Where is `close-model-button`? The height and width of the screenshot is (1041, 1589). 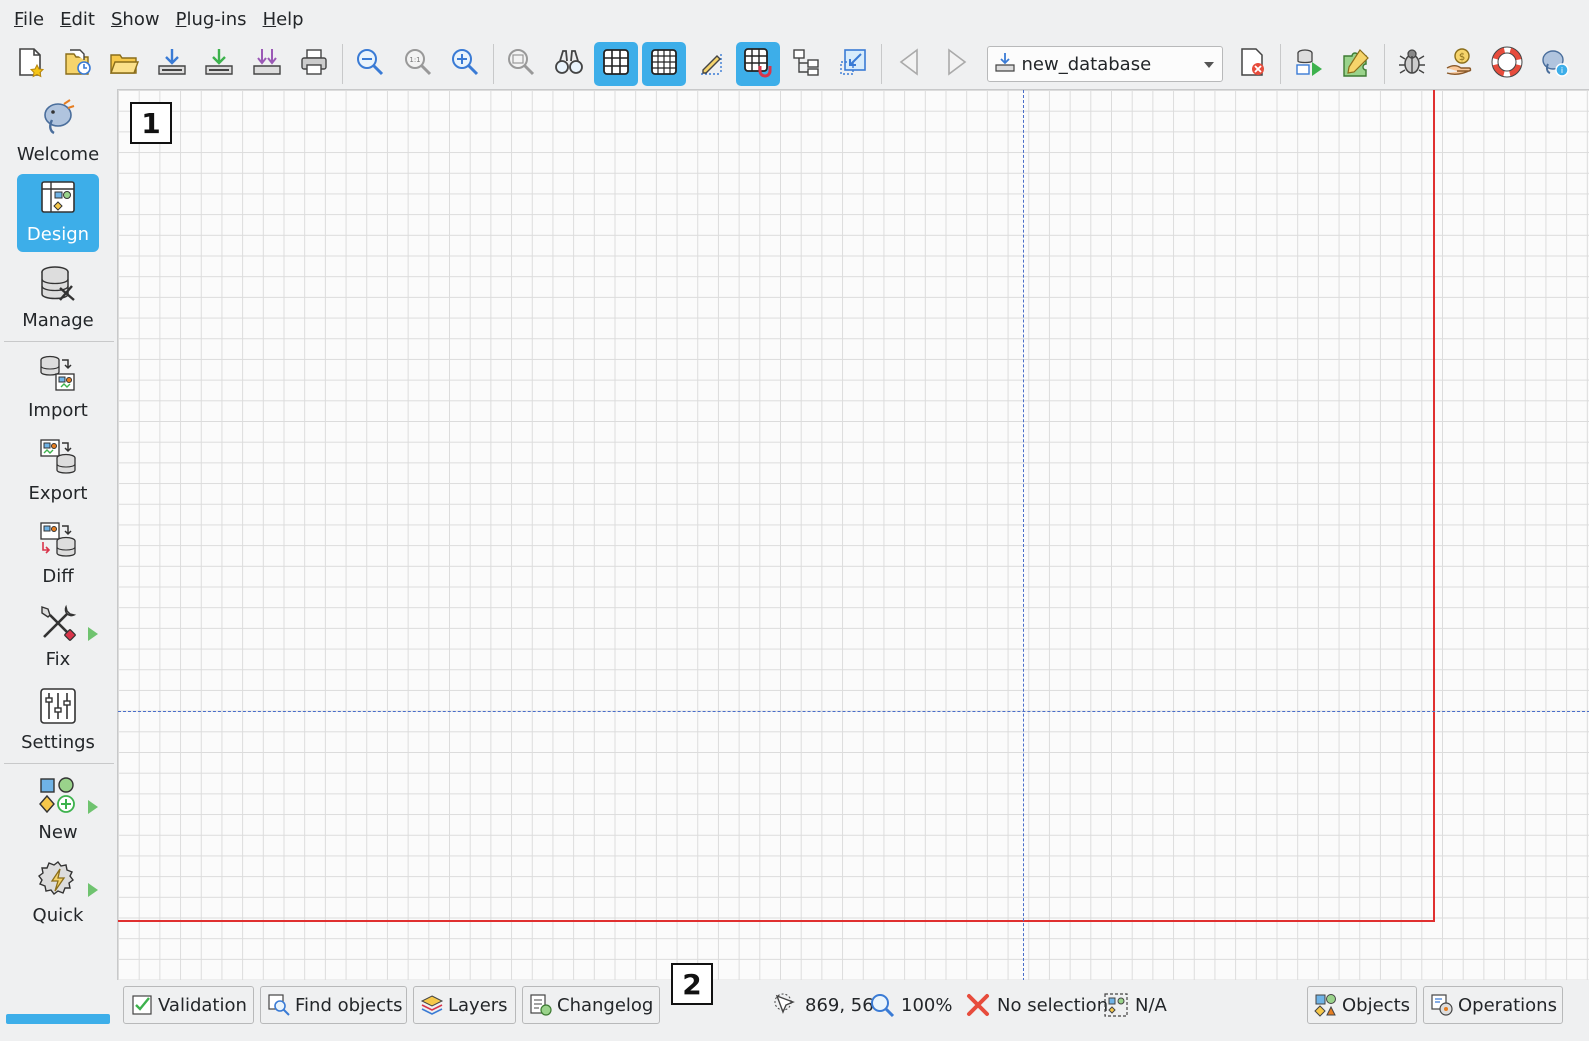 close-model-button is located at coordinates (1252, 64).